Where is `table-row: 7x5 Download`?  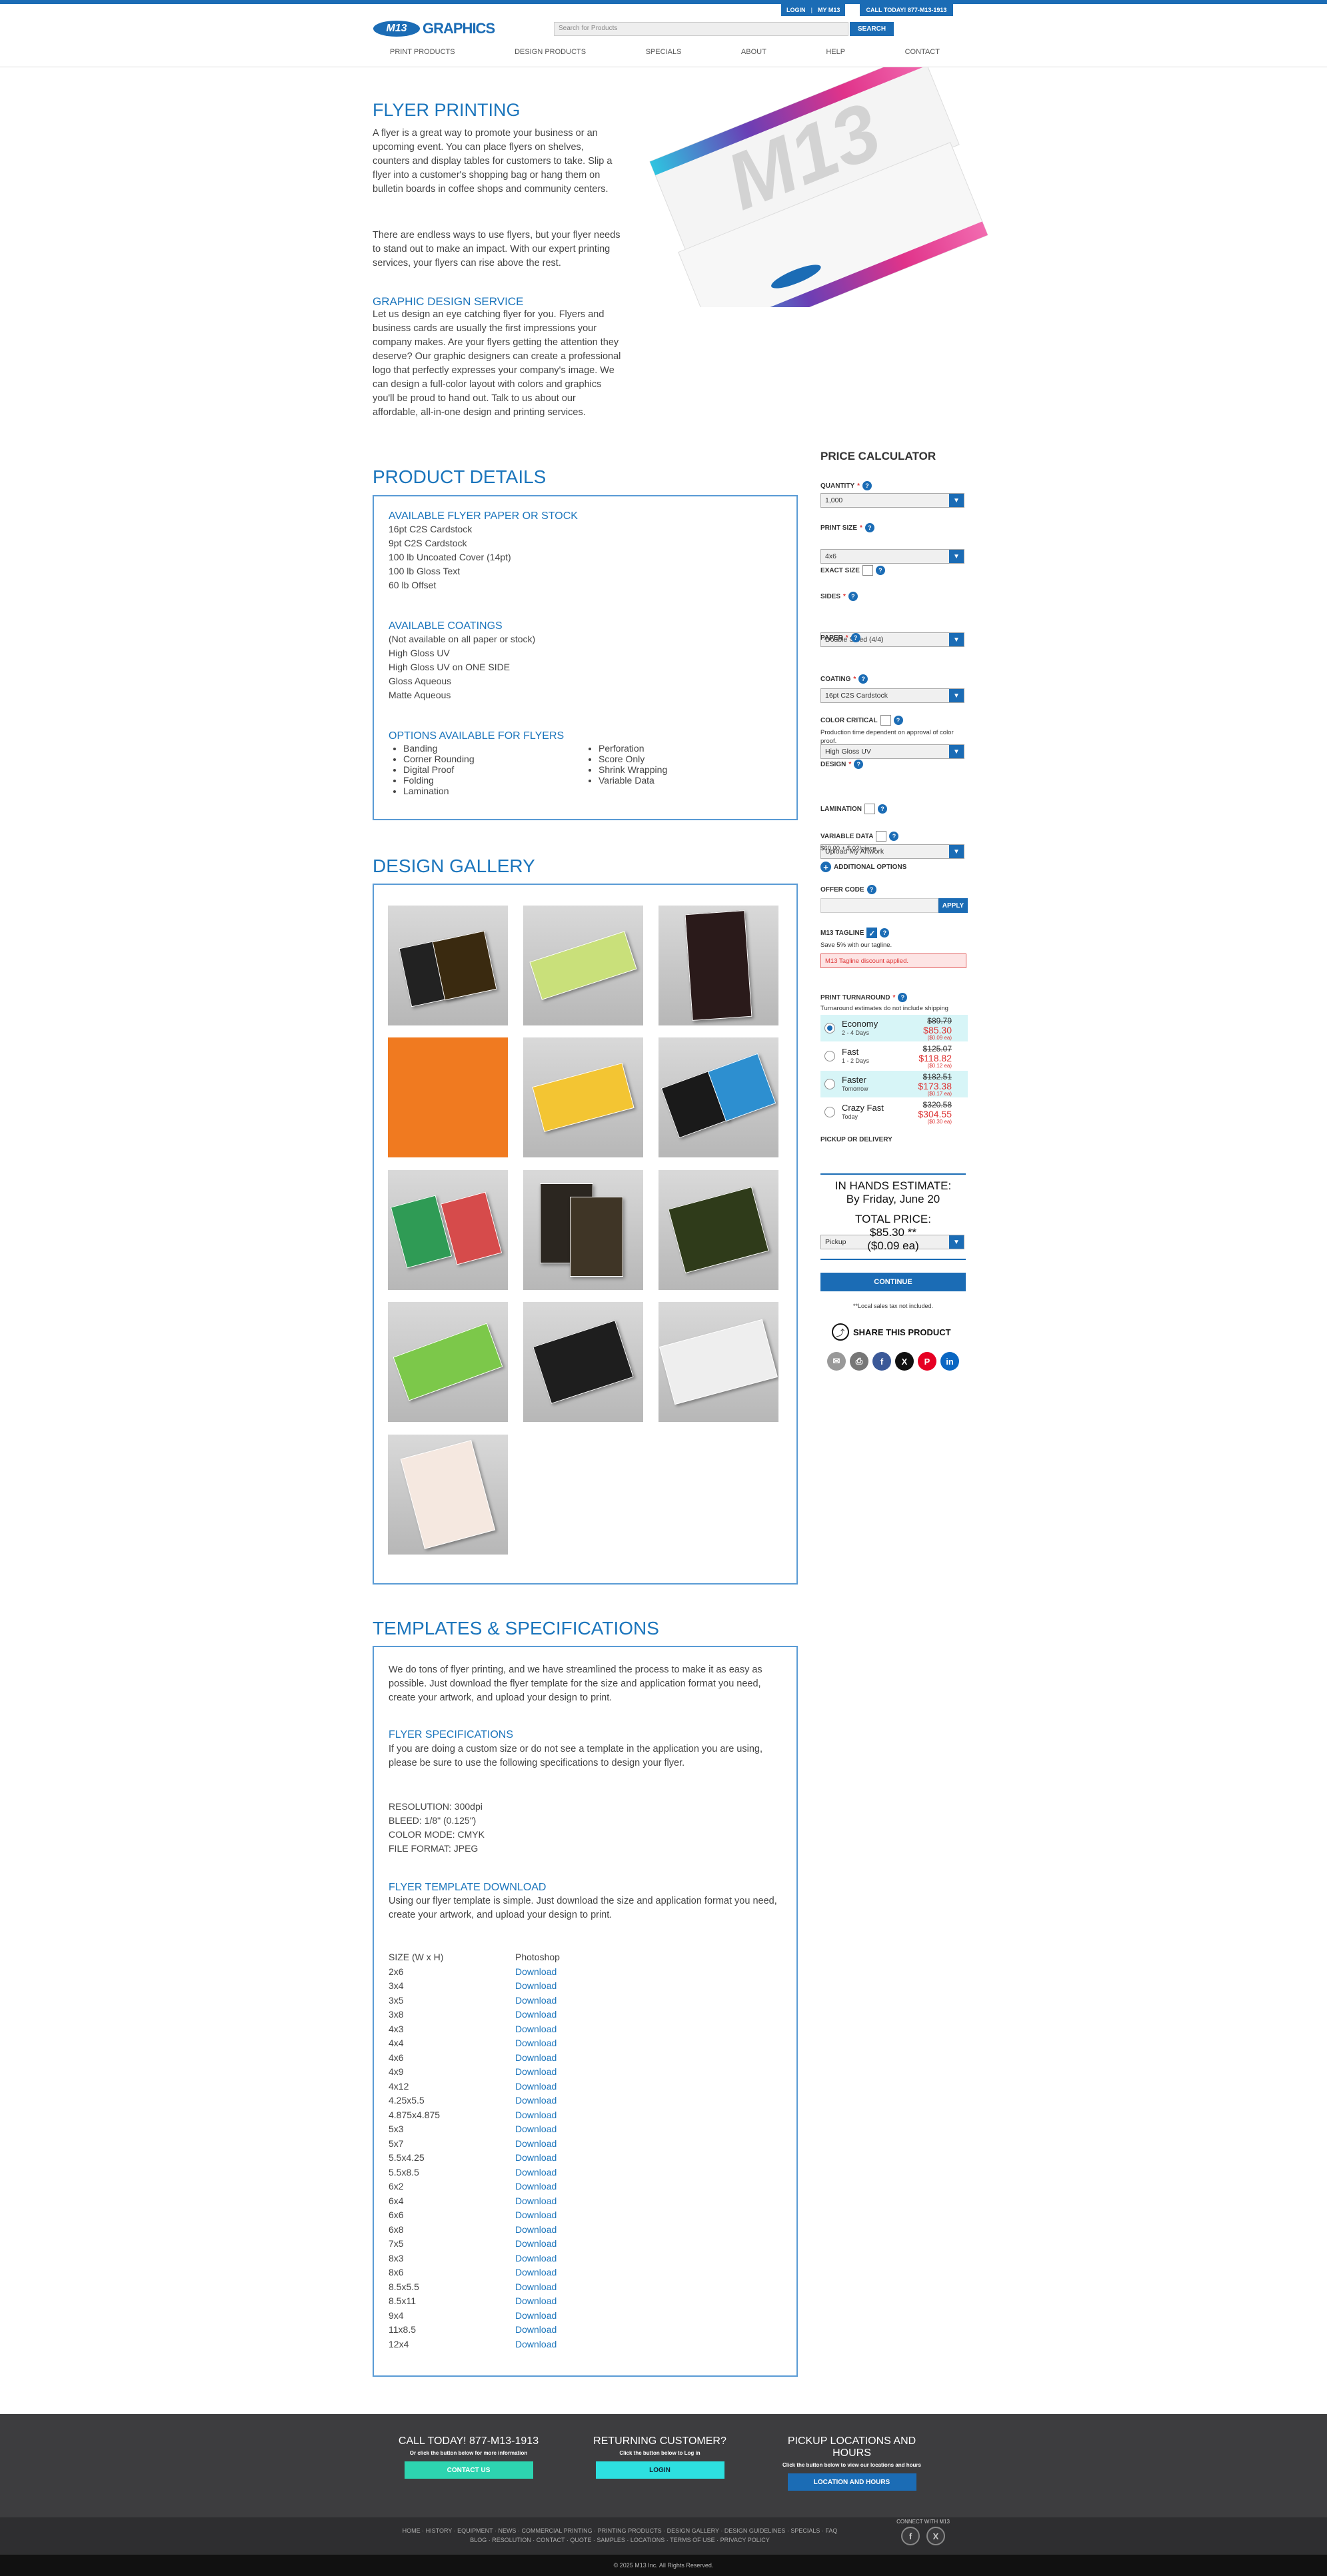
table-row: 7x5 Download is located at coordinates (587, 2244).